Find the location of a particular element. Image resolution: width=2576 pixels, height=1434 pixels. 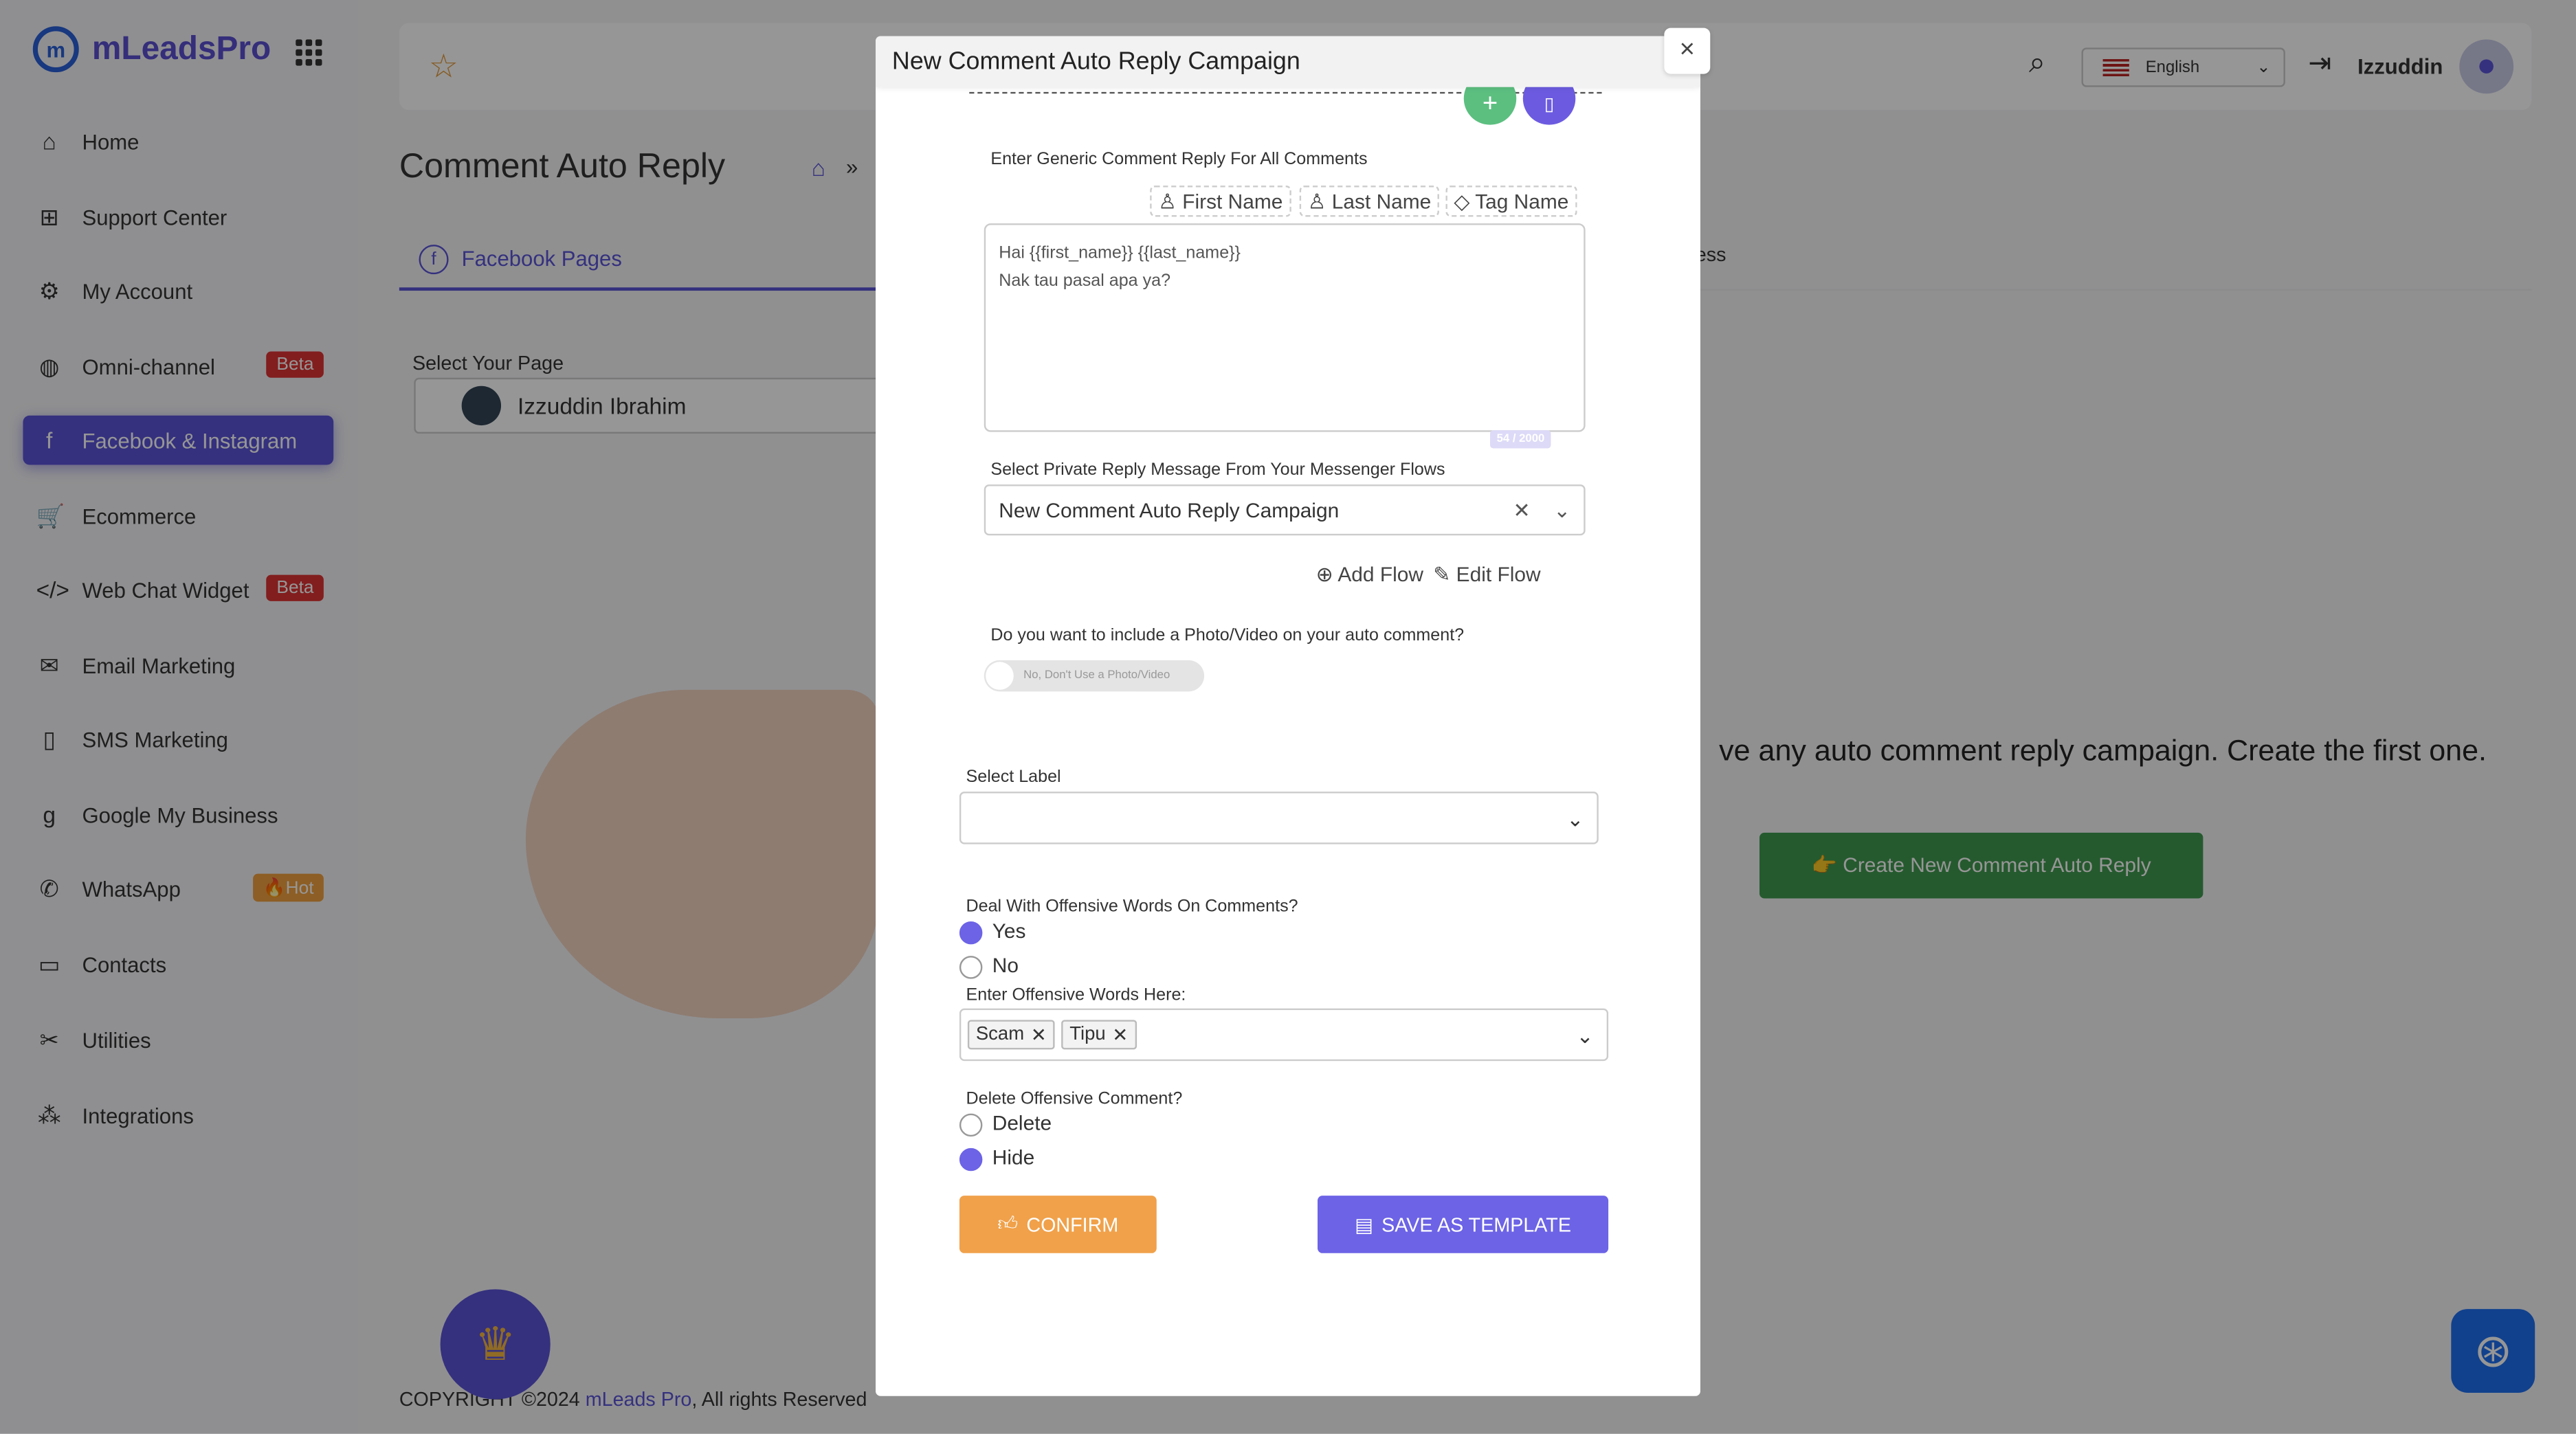

radio-delete: Delete is located at coordinates (1006, 1124).